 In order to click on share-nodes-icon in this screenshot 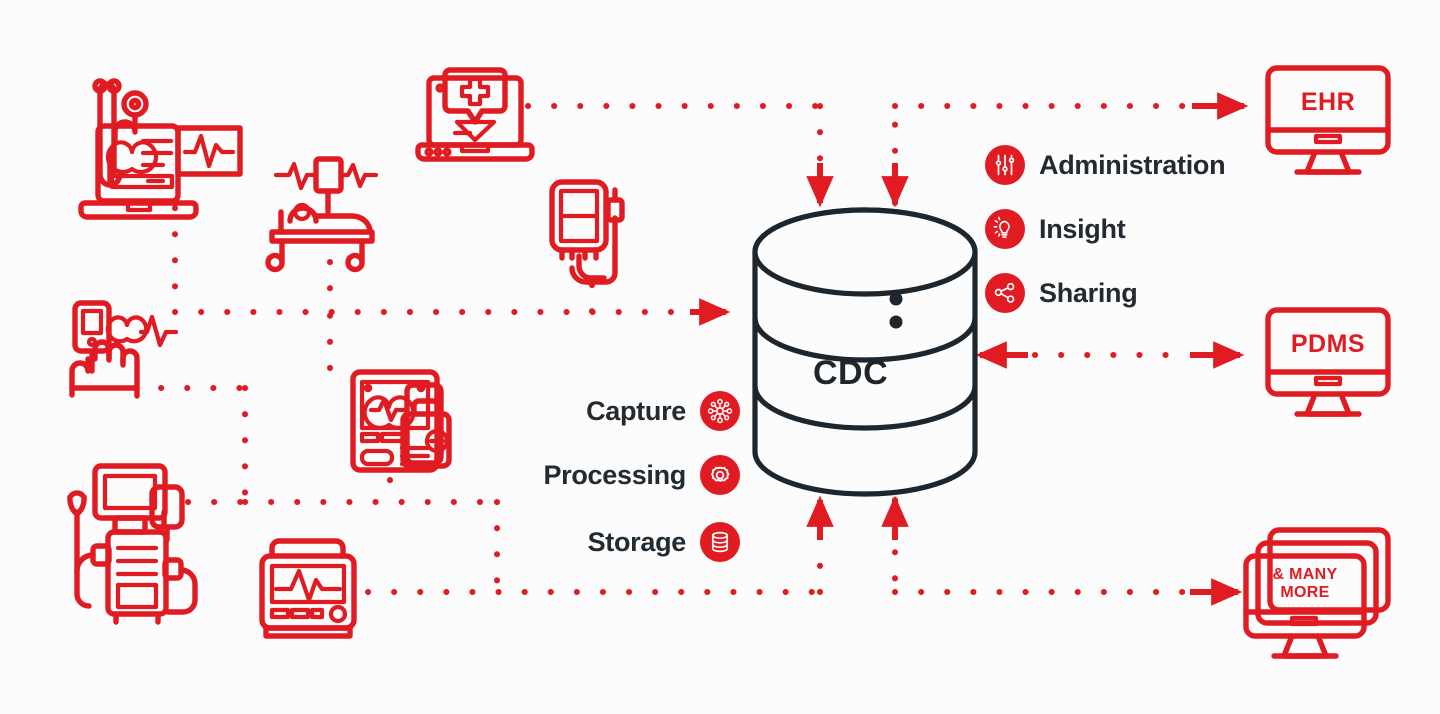, I will do `click(1005, 293)`.